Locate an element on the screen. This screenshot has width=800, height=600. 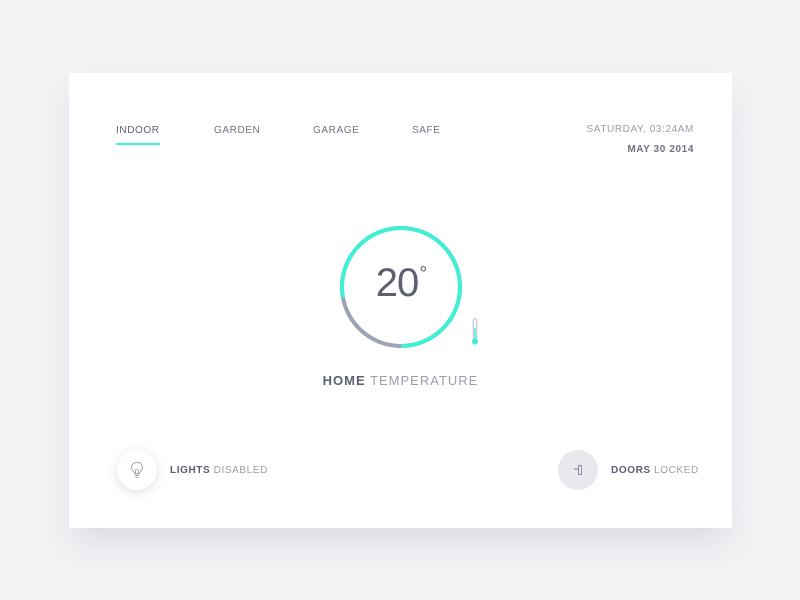
lights-label-rest: DISABLED is located at coordinates (240, 470).